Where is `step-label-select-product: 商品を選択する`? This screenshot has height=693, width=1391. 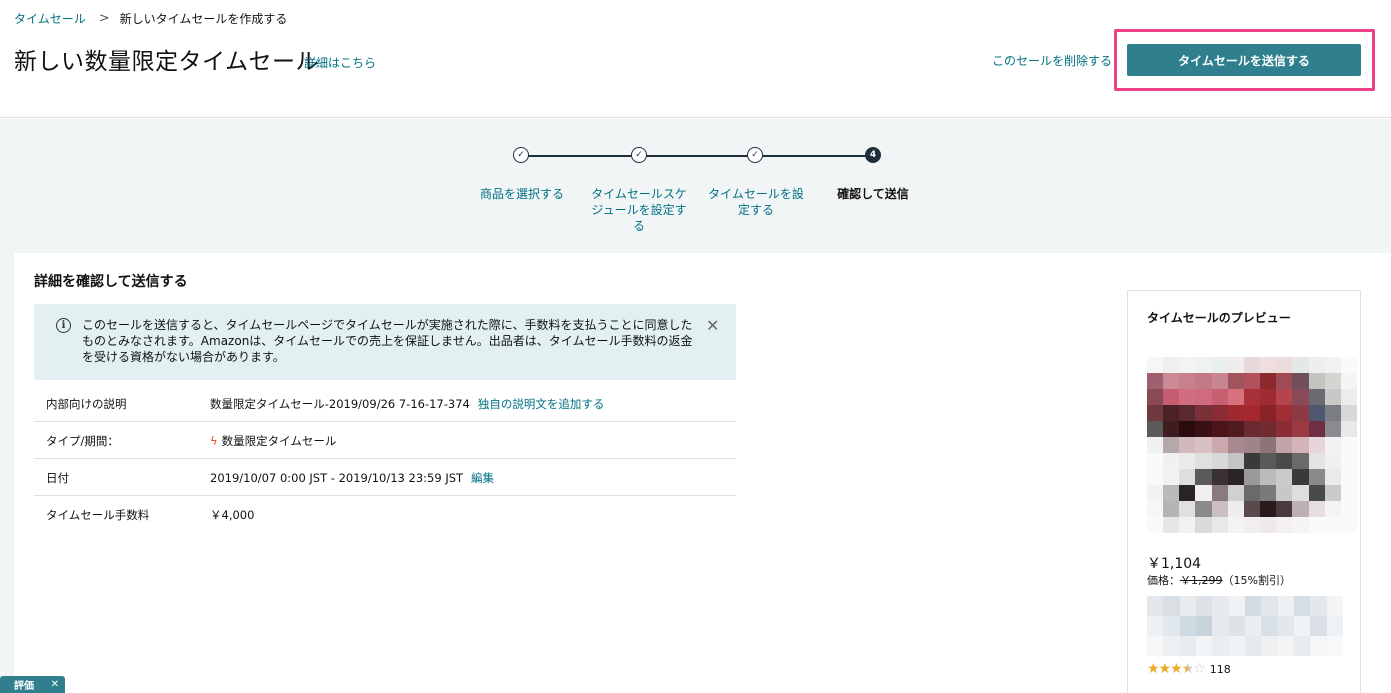 step-label-select-product: 商品を選択する is located at coordinates (522, 194).